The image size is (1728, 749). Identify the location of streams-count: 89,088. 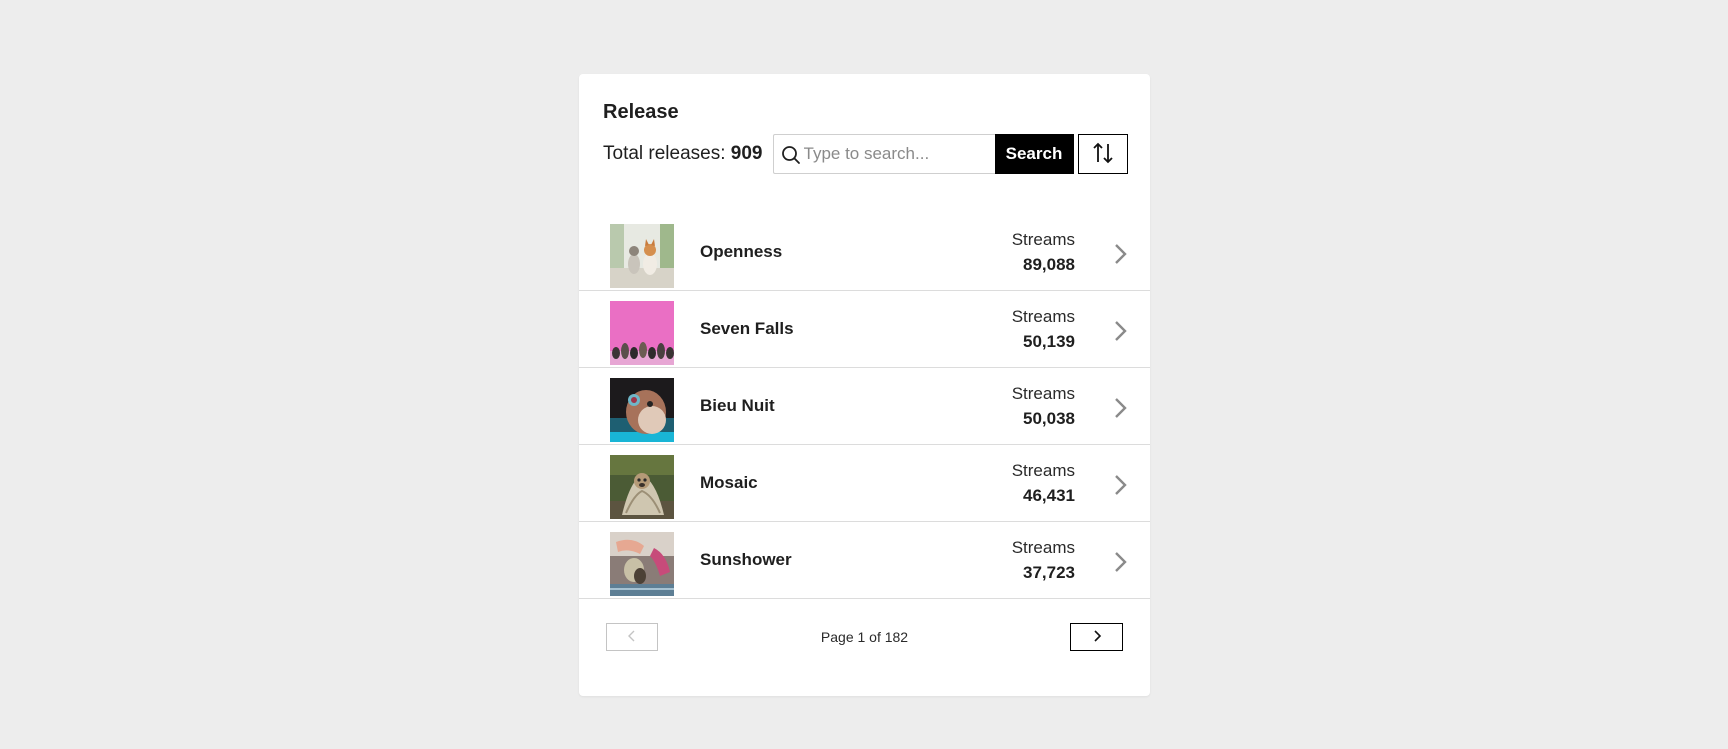
(1049, 264).